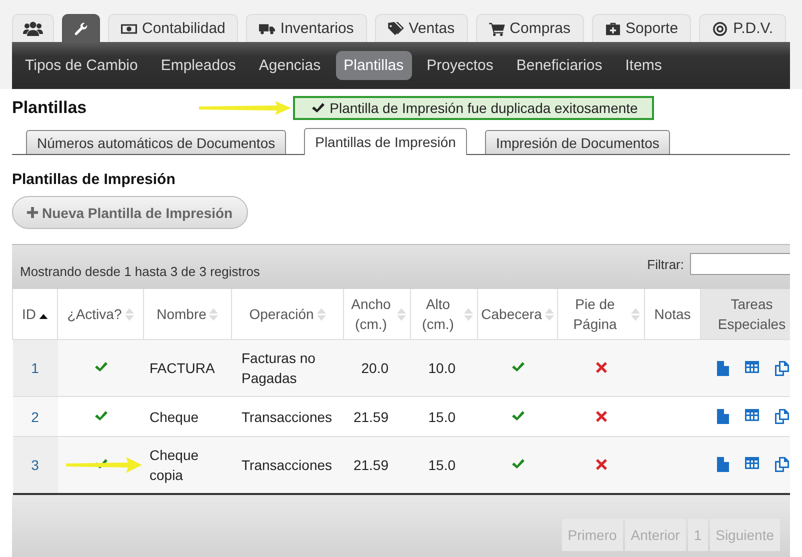  Describe the element at coordinates (43, 316) in the screenshot. I see `sort-ascending-icon` at that location.